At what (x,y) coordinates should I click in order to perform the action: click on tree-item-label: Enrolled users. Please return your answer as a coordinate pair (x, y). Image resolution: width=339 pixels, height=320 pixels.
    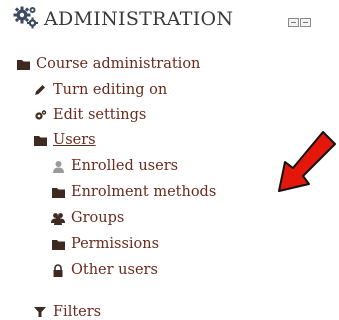
    Looking at the image, I should click on (125, 165).